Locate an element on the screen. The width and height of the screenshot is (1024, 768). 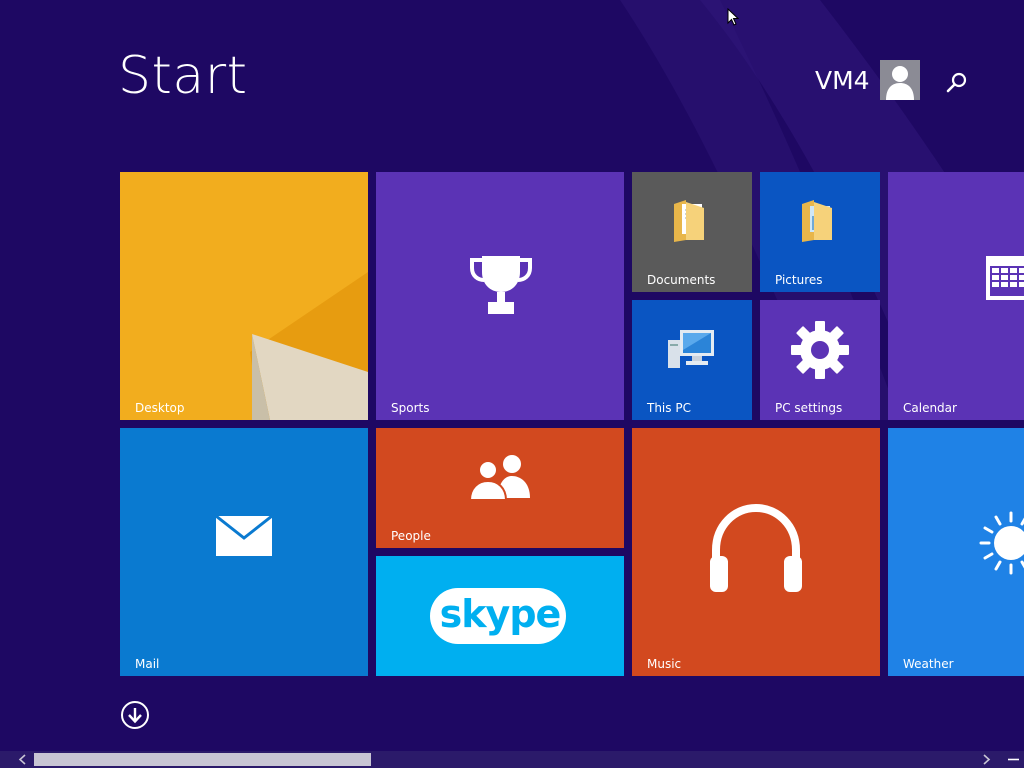
tile-pc-settings: PC settings is located at coordinates (820, 360).